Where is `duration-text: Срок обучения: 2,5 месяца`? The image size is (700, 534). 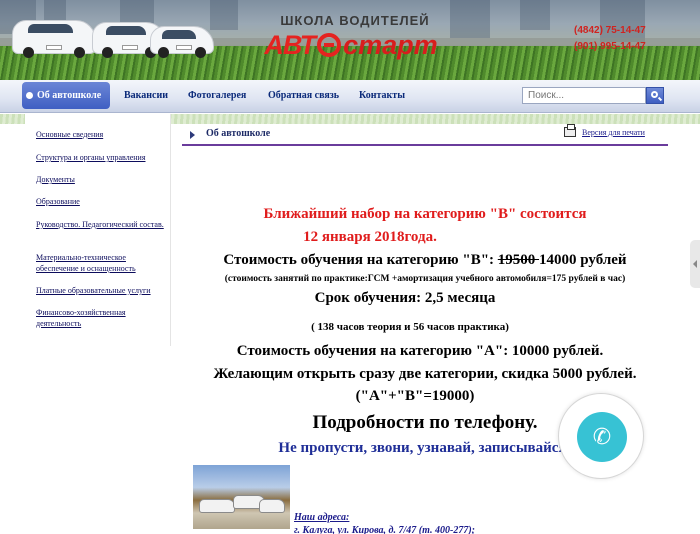 duration-text: Срок обучения: 2,5 месяца is located at coordinates (405, 298).